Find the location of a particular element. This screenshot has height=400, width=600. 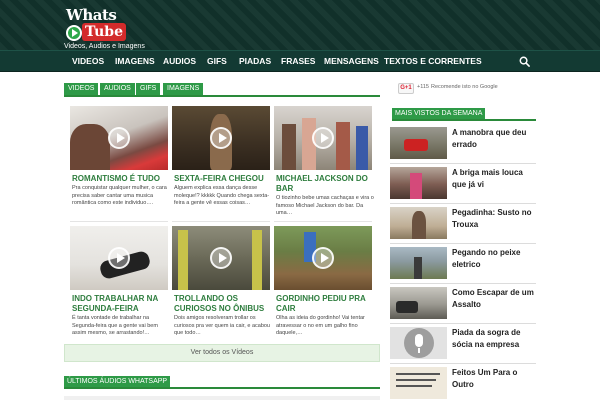

logo-play-icon is located at coordinates (74, 33).